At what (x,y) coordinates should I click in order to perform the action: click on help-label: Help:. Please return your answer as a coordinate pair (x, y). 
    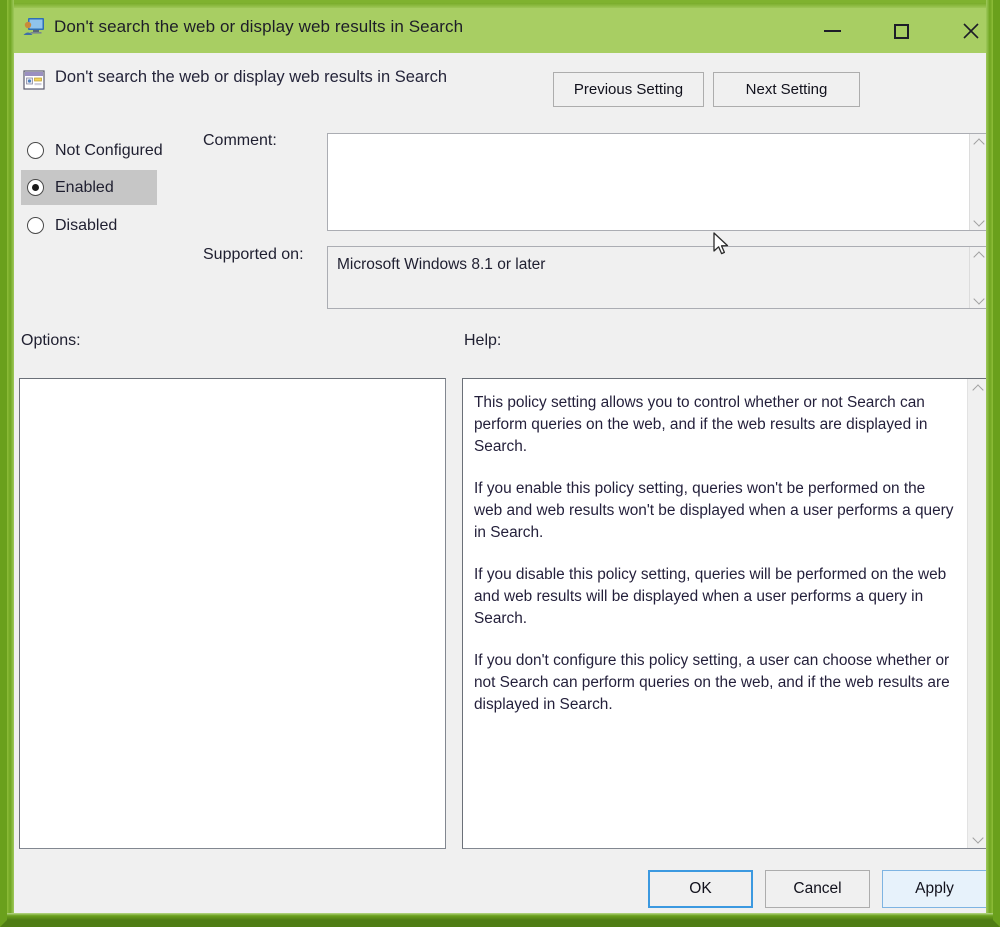
    Looking at the image, I should click on (483, 340).